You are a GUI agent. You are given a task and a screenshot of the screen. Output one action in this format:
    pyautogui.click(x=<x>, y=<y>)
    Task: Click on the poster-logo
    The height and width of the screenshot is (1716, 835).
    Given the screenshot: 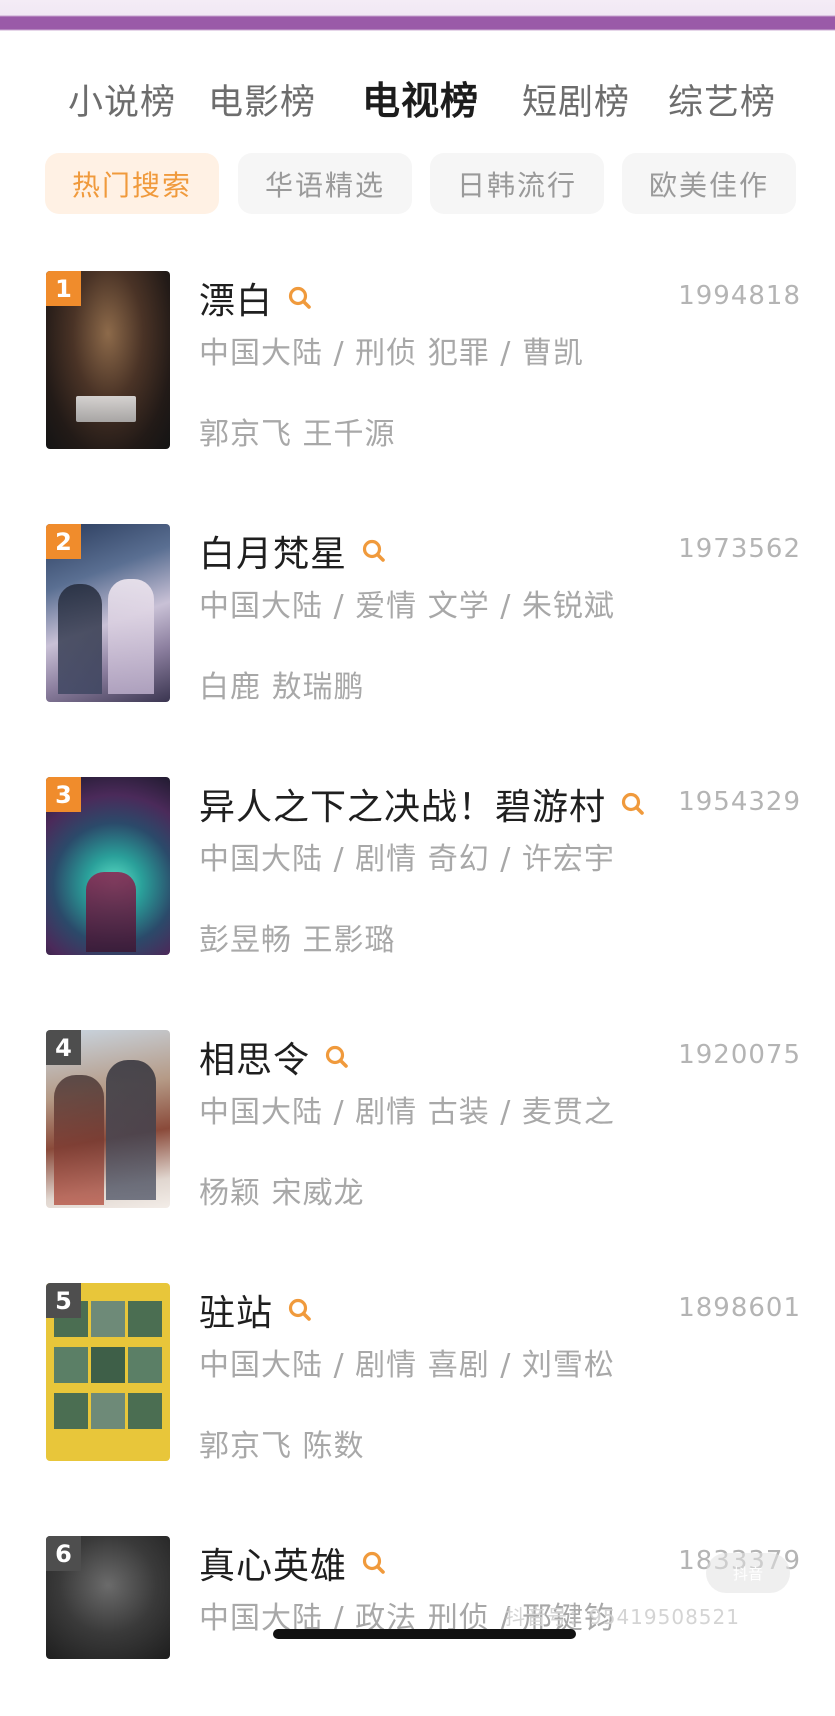 What is the action you would take?
    pyautogui.click(x=106, y=409)
    